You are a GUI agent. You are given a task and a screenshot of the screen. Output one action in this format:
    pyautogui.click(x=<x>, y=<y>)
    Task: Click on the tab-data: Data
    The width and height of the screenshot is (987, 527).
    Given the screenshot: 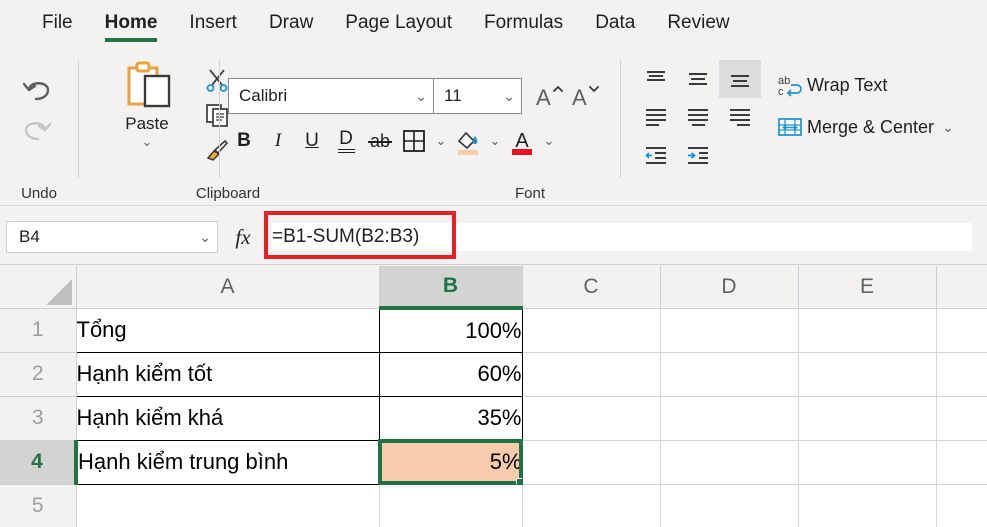 What is the action you would take?
    pyautogui.click(x=615, y=18)
    